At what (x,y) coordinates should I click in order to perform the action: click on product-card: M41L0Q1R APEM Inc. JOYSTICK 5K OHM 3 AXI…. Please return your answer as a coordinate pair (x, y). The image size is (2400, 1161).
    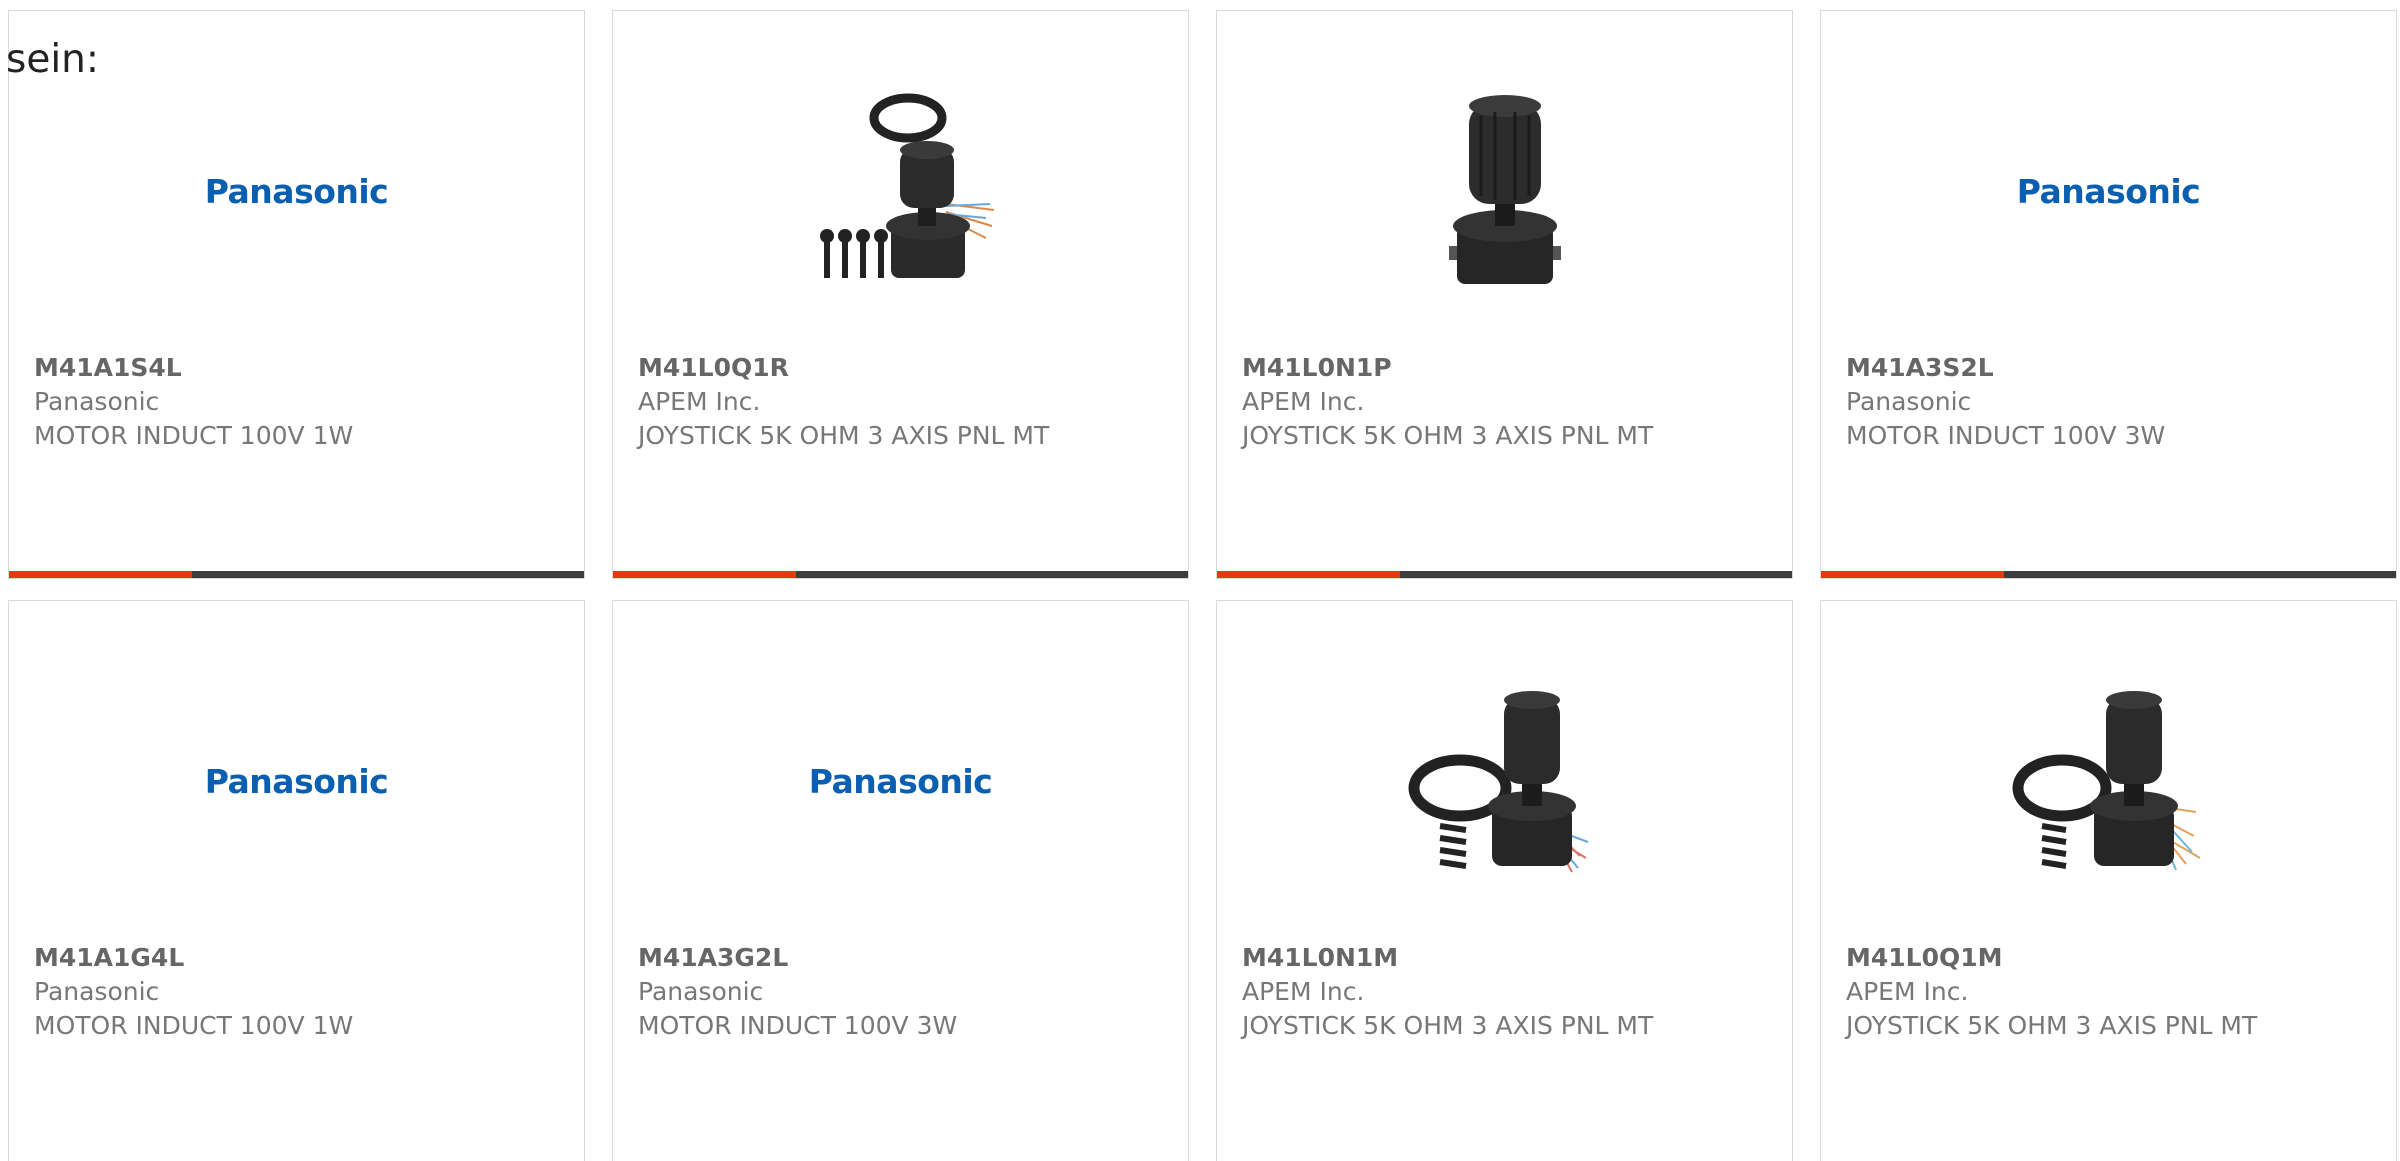
    Looking at the image, I should click on (900, 294).